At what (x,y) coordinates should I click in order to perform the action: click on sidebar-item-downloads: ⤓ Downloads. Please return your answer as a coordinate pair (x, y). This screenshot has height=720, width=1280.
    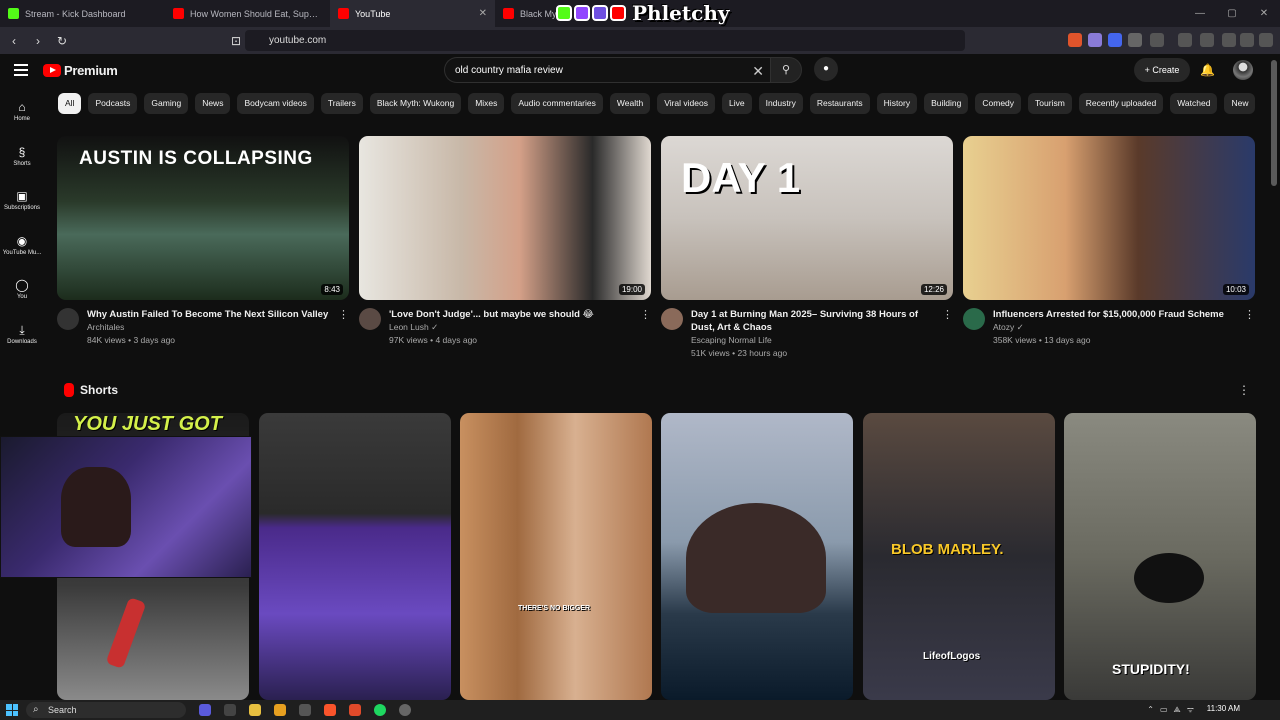
    Looking at the image, I should click on (22, 337).